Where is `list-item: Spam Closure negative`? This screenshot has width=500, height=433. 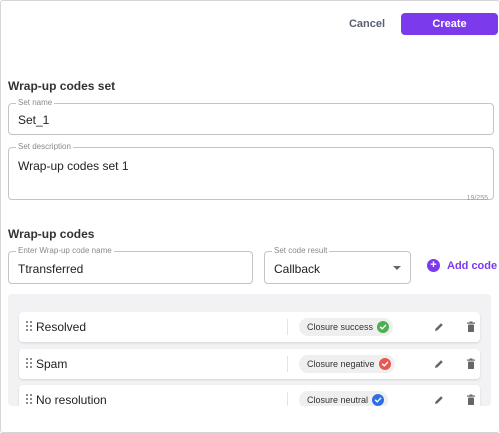 list-item: Spam Closure negative is located at coordinates (249, 364).